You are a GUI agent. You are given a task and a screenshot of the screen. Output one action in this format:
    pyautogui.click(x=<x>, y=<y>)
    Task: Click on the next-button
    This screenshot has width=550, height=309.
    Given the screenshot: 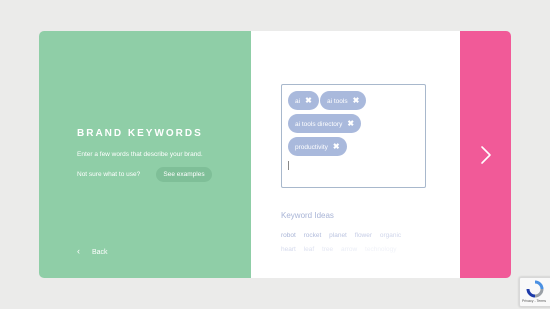 What is the action you would take?
    pyautogui.click(x=485, y=154)
    